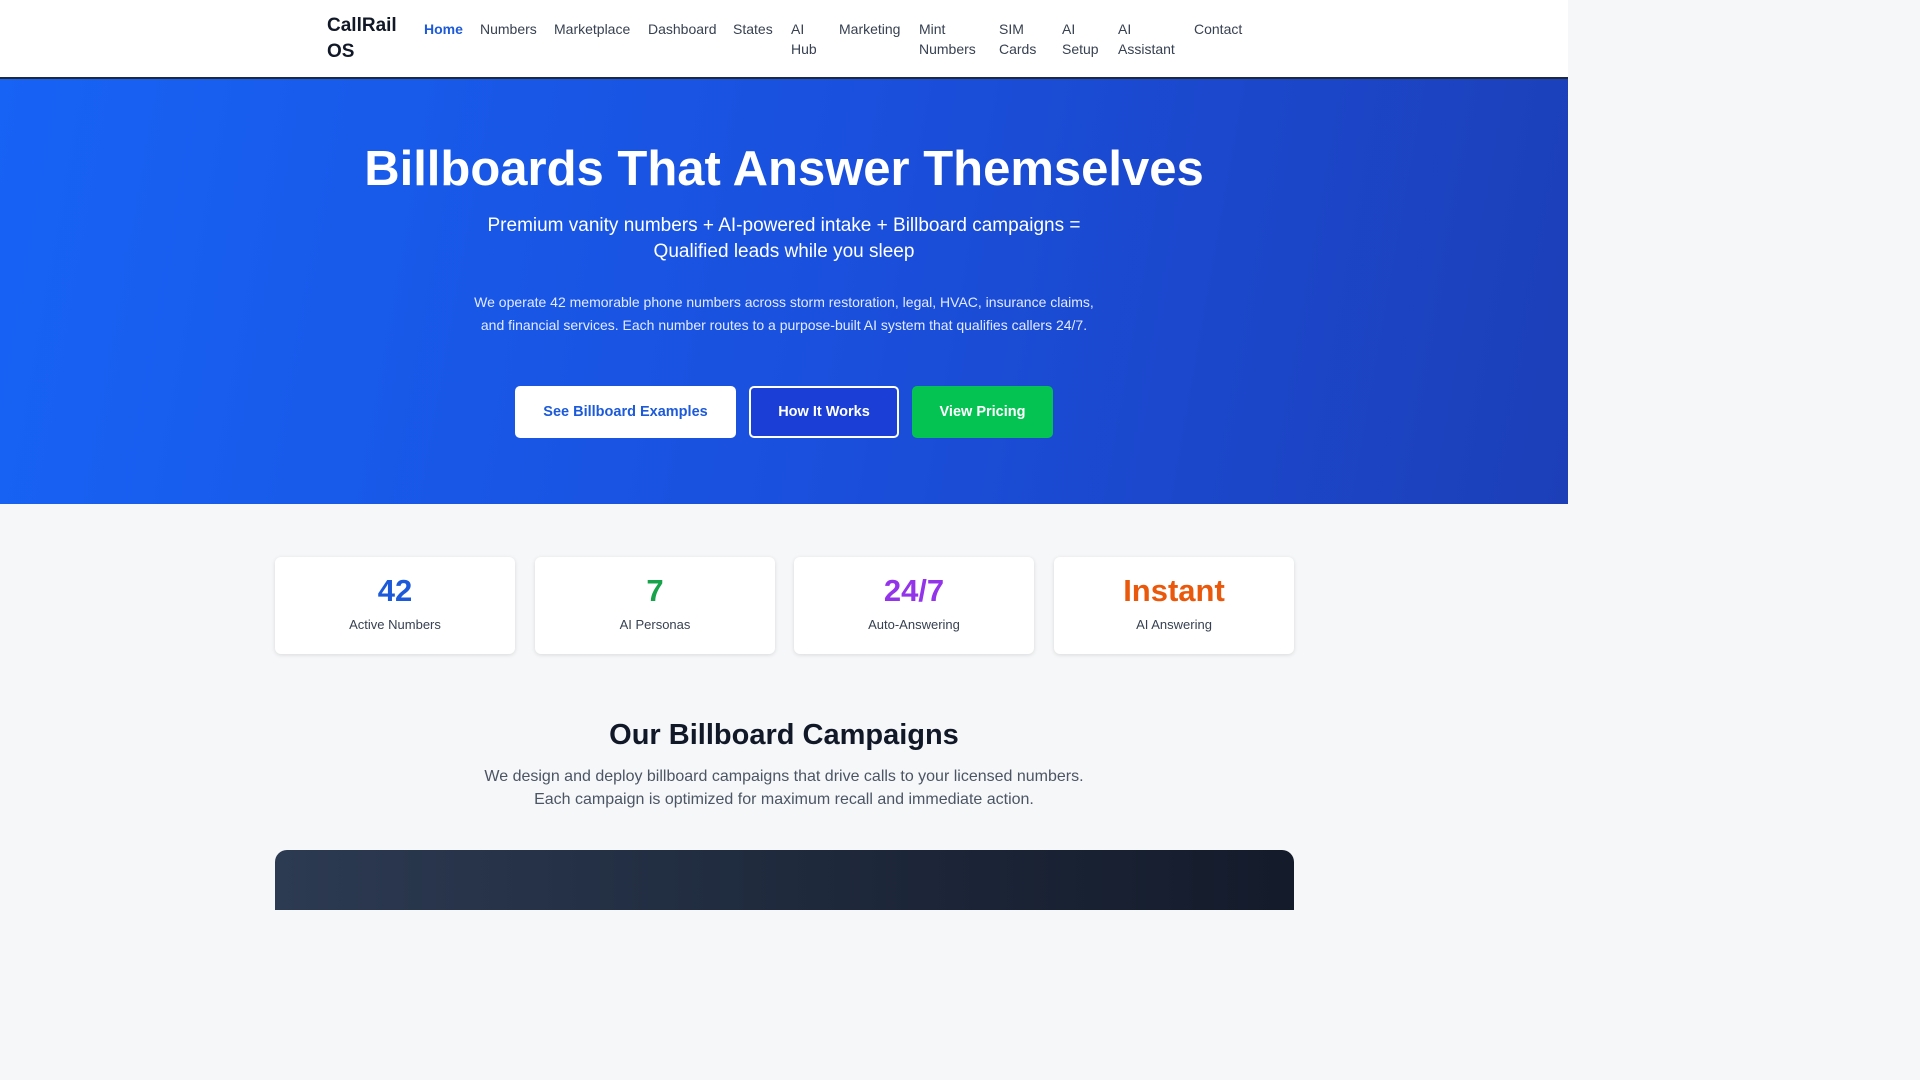 The image size is (1920, 1080). I want to click on see-billboard-examples-button: See Billboard Examples, so click(625, 412).